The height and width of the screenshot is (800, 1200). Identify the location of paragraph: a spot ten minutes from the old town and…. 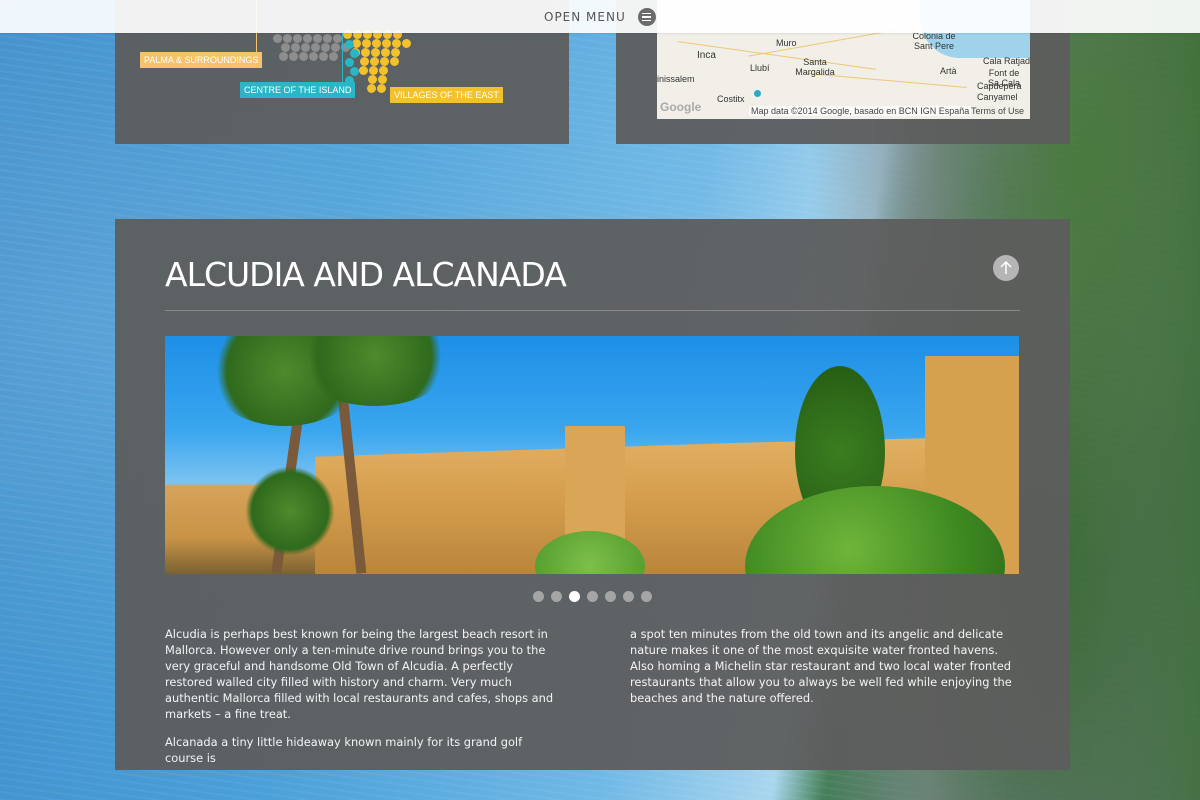
(821, 666).